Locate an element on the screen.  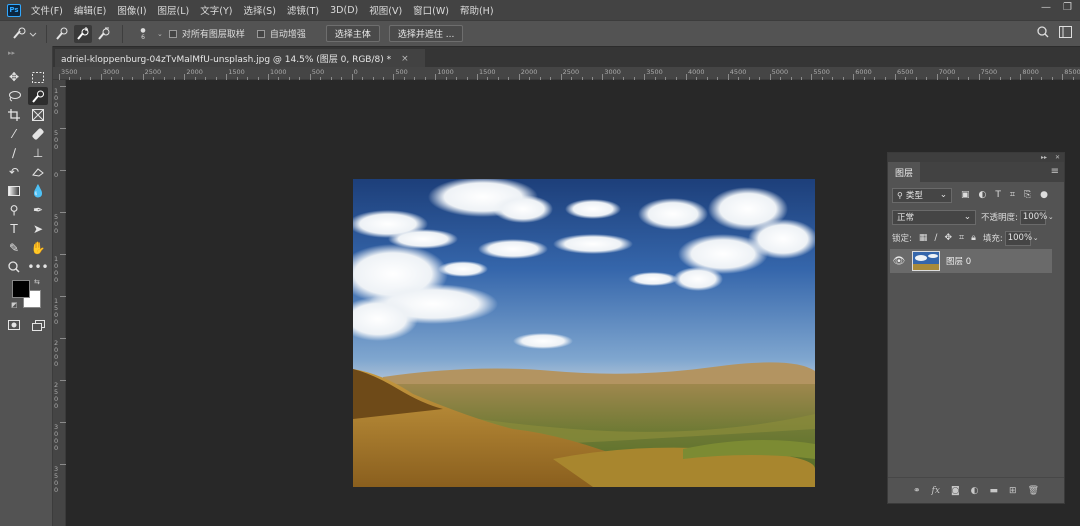
menu-select: 选择(S) is located at coordinates (259, 10).